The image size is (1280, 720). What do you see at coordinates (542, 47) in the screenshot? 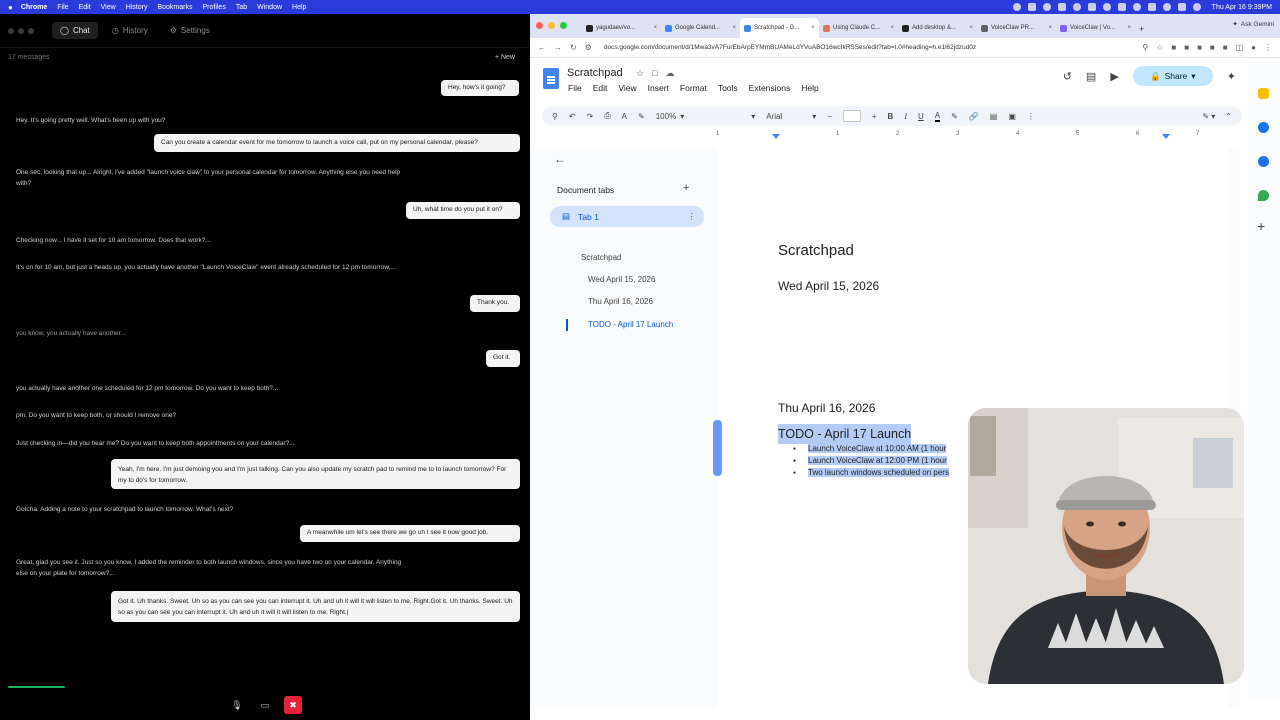
I see `back-icon: ←` at bounding box center [542, 47].